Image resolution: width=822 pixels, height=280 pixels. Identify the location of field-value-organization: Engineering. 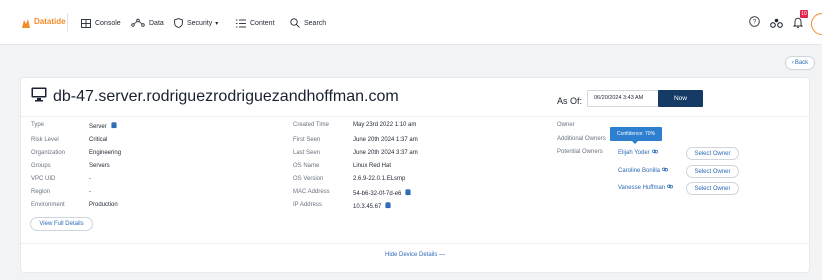
(105, 153).